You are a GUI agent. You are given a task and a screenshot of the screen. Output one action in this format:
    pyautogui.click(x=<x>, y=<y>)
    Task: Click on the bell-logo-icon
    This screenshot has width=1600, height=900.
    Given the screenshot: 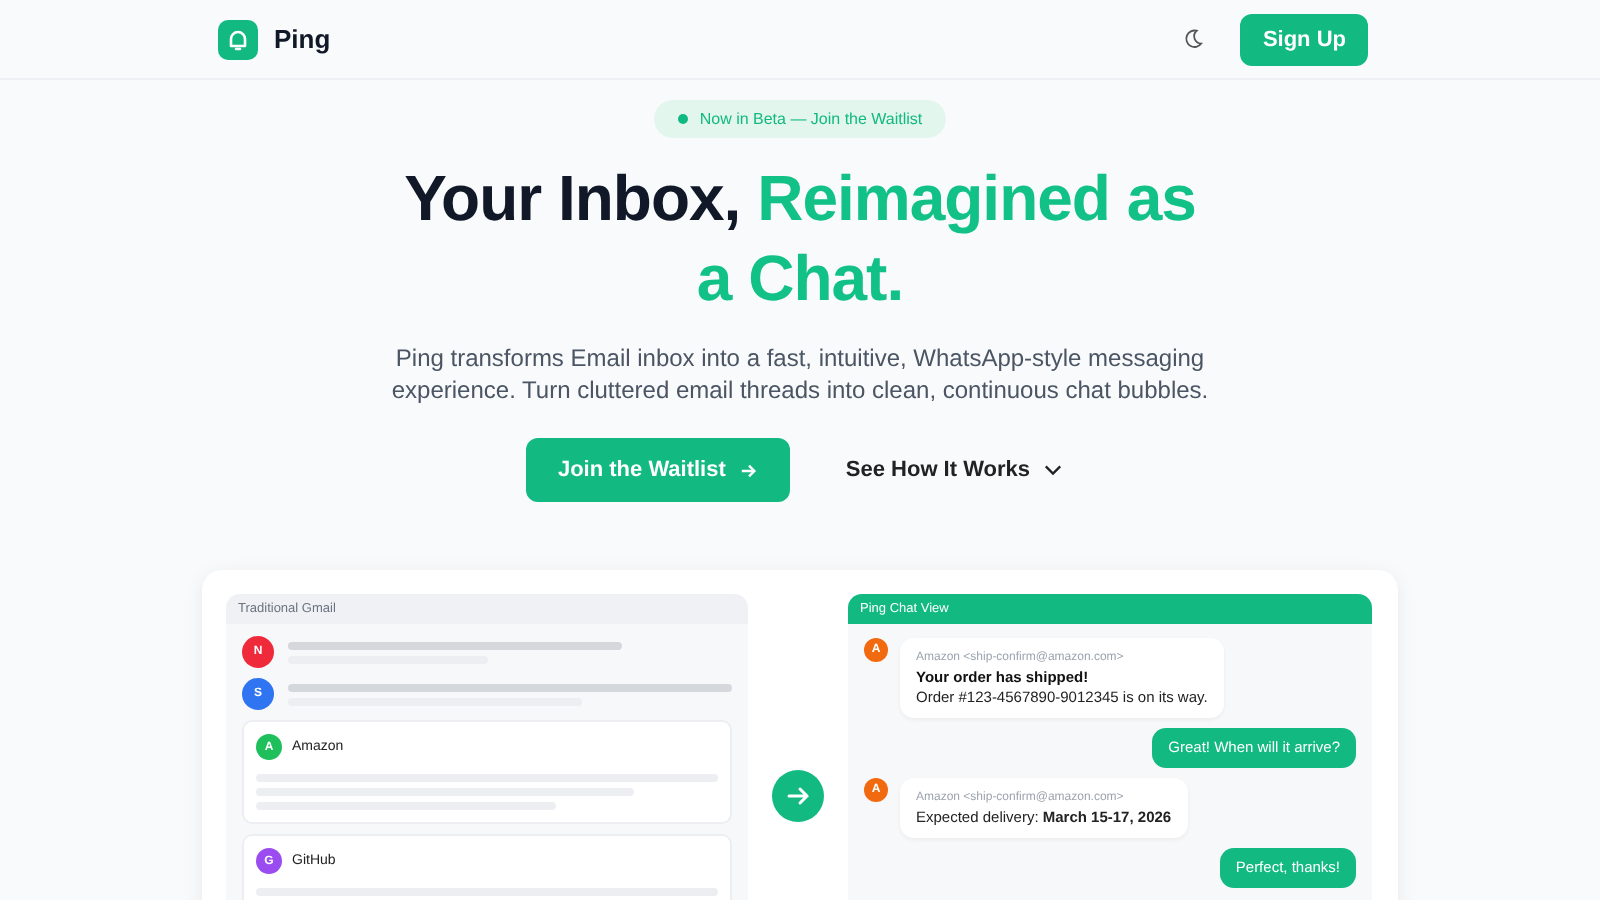 What is the action you would take?
    pyautogui.click(x=238, y=39)
    